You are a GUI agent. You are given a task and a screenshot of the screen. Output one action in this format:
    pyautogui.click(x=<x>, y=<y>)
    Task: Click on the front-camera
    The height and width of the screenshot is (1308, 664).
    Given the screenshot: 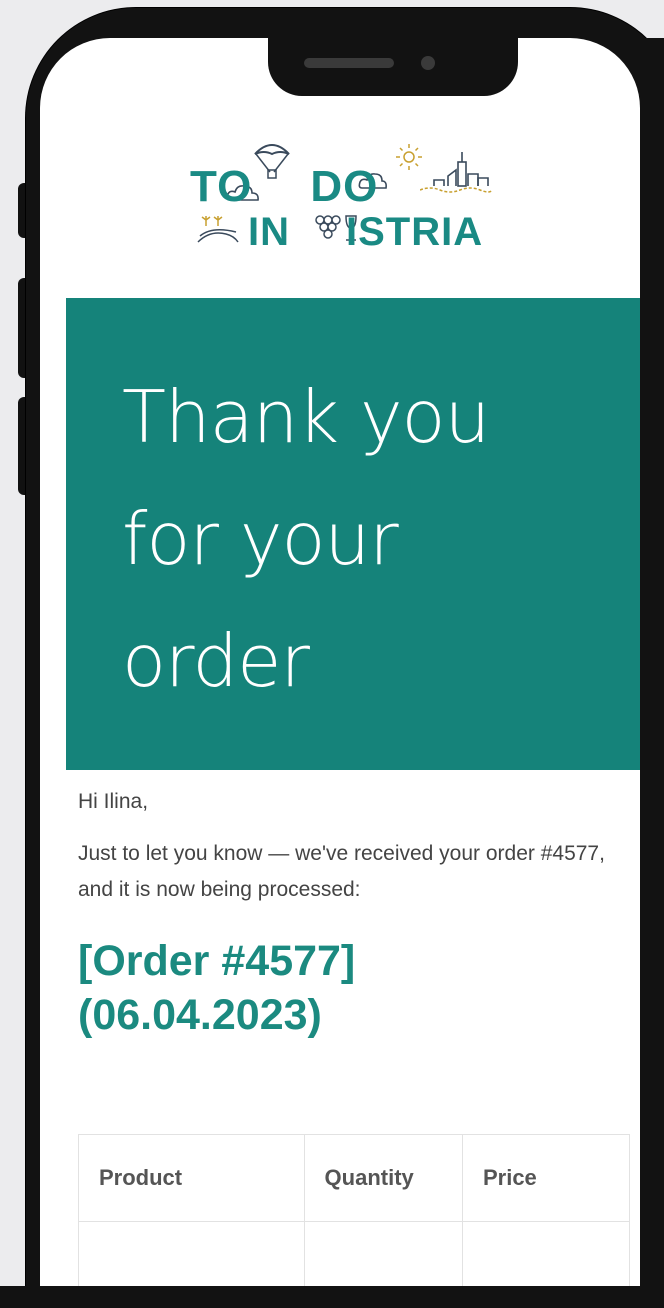 What is the action you would take?
    pyautogui.click(x=428, y=63)
    